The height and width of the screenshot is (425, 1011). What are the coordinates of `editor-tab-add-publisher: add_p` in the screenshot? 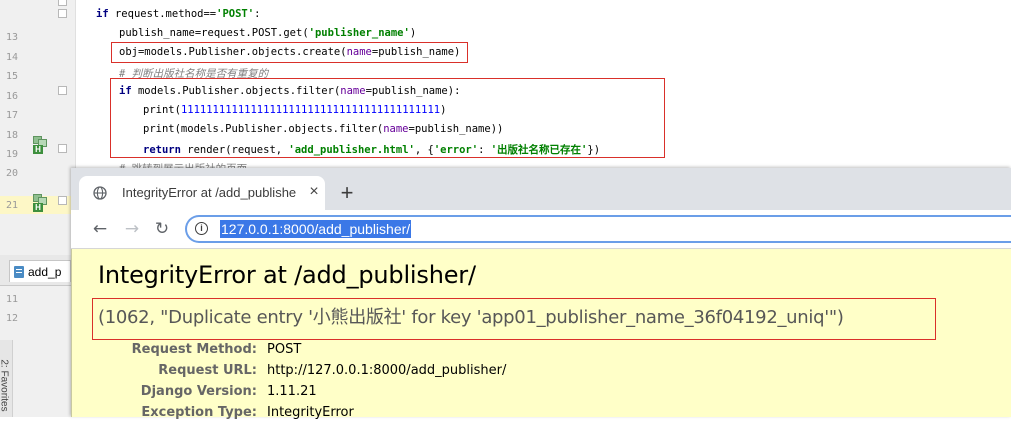 It's located at (40, 271).